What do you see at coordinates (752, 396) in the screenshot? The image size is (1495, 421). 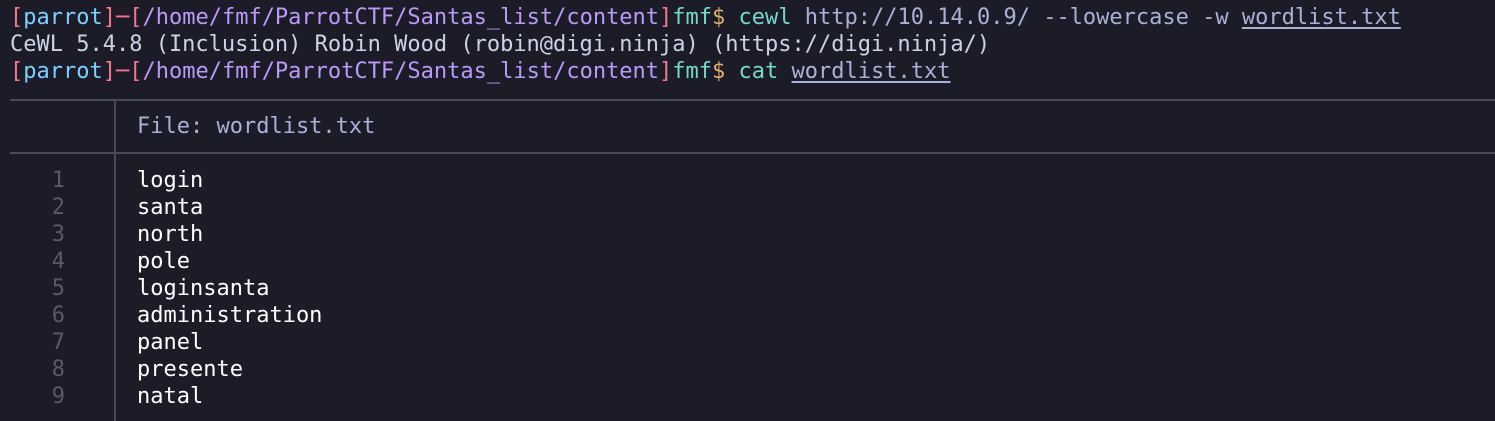 I see `file-line: 9 natal` at bounding box center [752, 396].